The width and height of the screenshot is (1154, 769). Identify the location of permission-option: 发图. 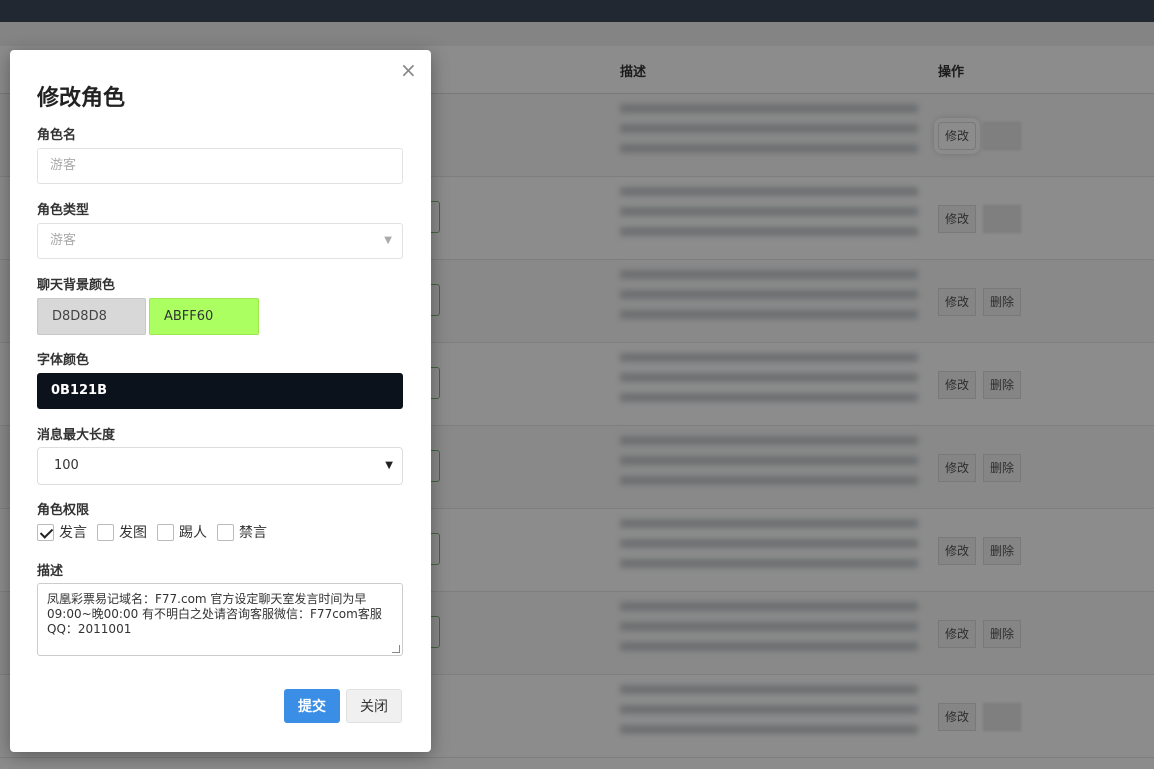
(126, 532).